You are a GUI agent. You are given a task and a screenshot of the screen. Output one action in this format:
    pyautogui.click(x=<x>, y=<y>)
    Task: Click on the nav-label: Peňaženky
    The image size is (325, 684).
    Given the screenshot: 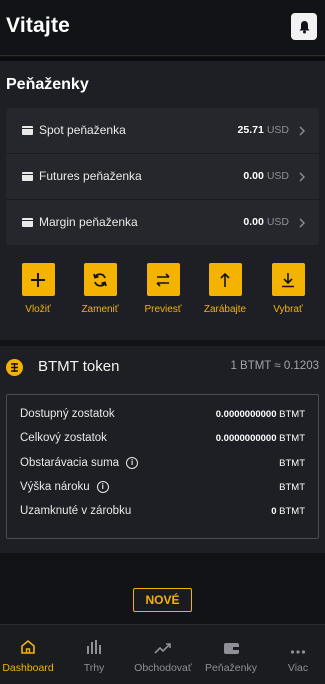 What is the action you would take?
    pyautogui.click(x=231, y=668)
    